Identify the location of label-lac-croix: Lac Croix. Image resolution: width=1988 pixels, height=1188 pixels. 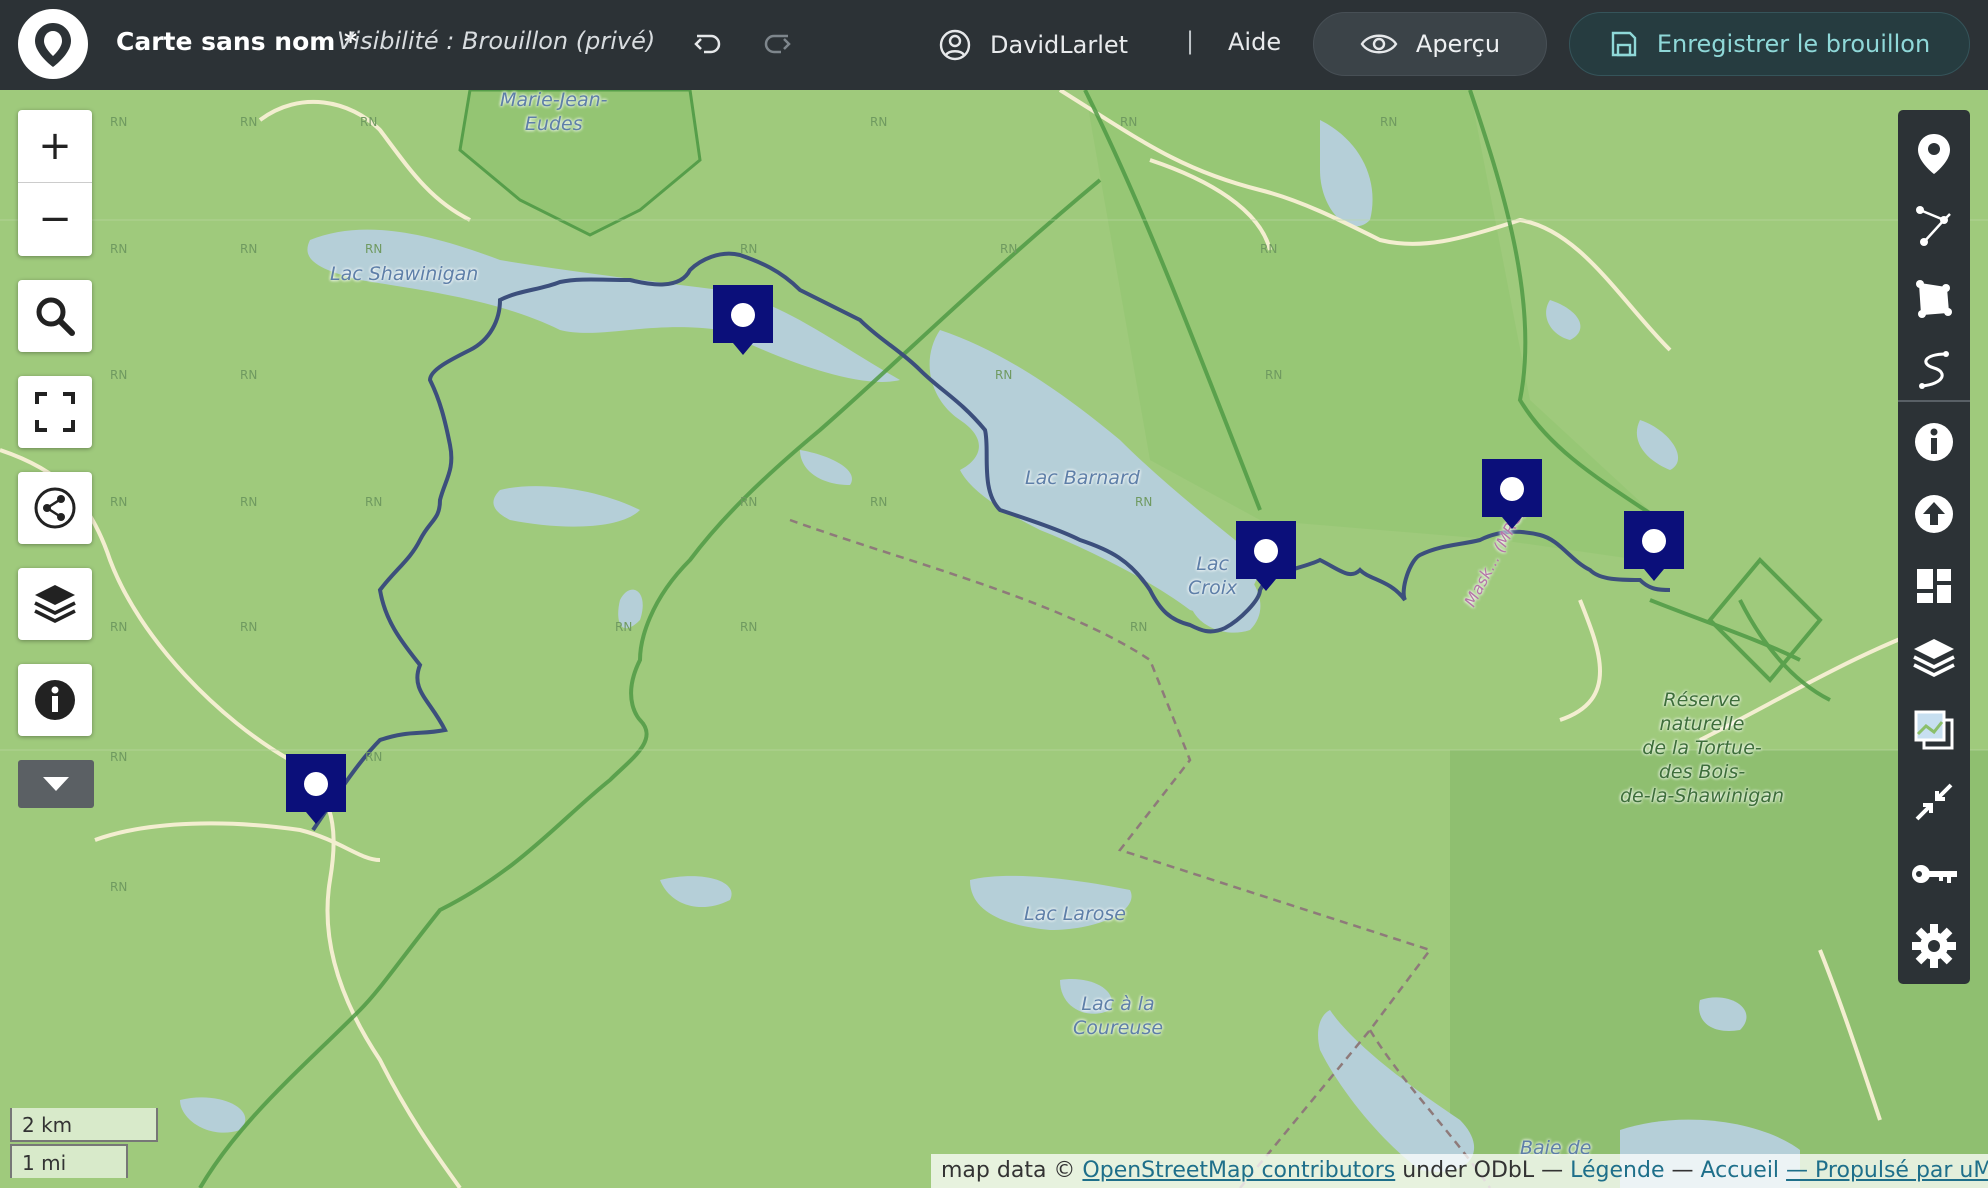
(1213, 576).